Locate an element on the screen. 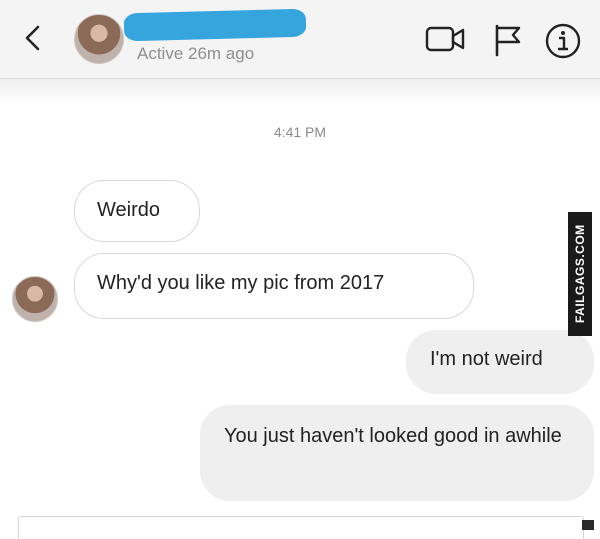 The image size is (600, 539). outgoing-message: You just haven't looked good in awhile is located at coordinates (397, 453).